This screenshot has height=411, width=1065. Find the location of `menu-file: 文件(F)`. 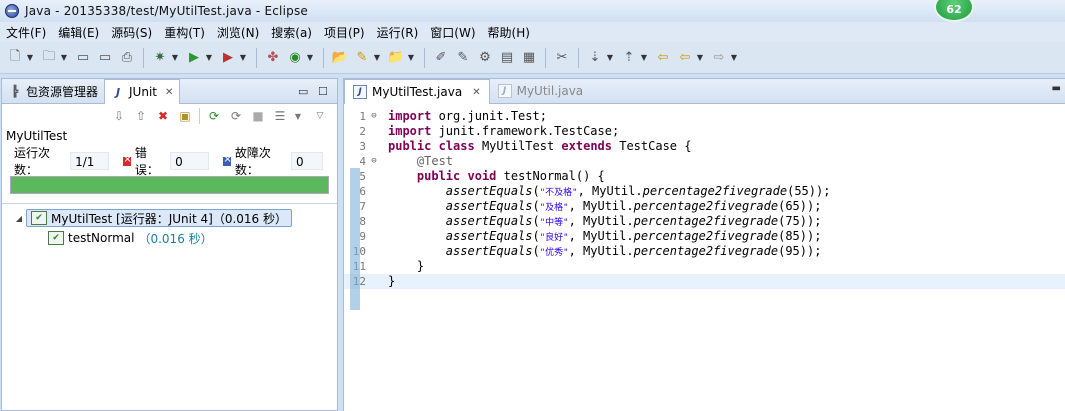

menu-file: 文件(F) is located at coordinates (26, 32).